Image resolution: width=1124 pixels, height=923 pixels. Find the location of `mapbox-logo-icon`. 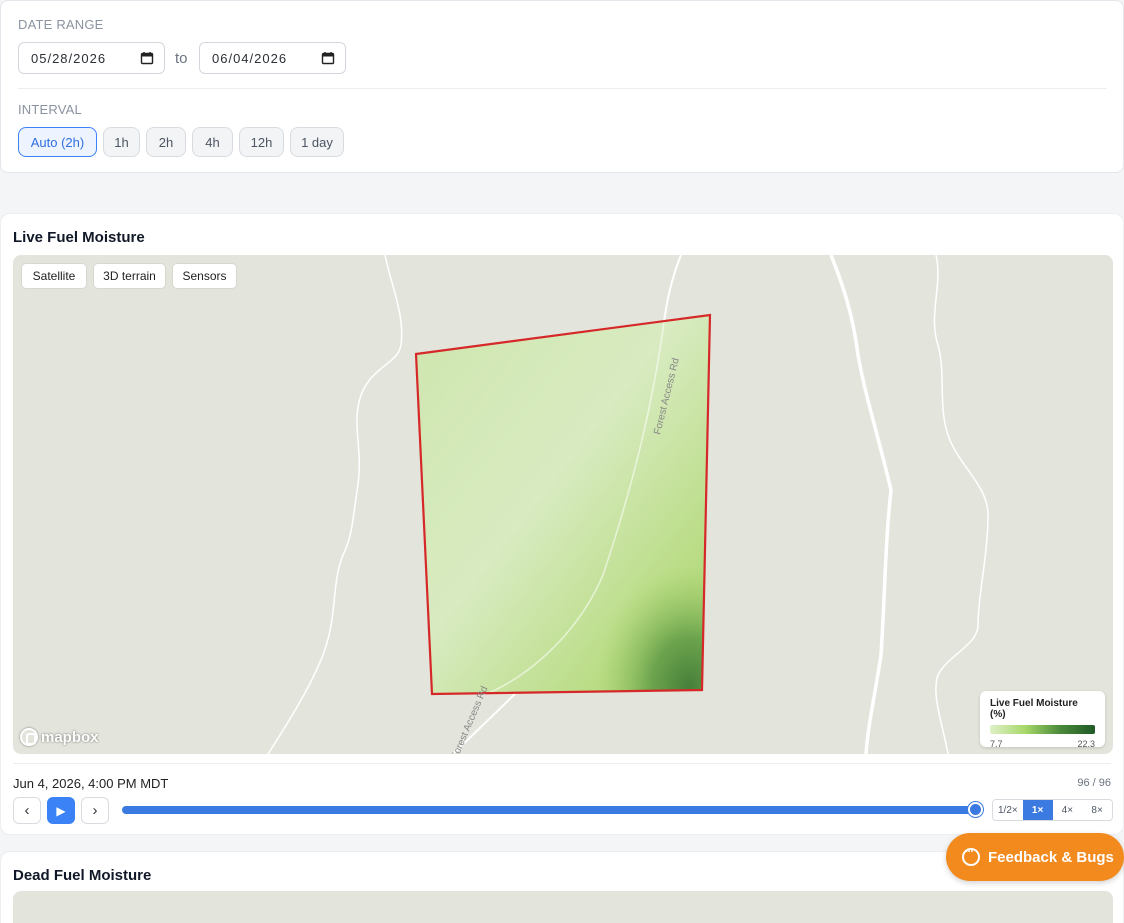

mapbox-logo-icon is located at coordinates (29, 737).